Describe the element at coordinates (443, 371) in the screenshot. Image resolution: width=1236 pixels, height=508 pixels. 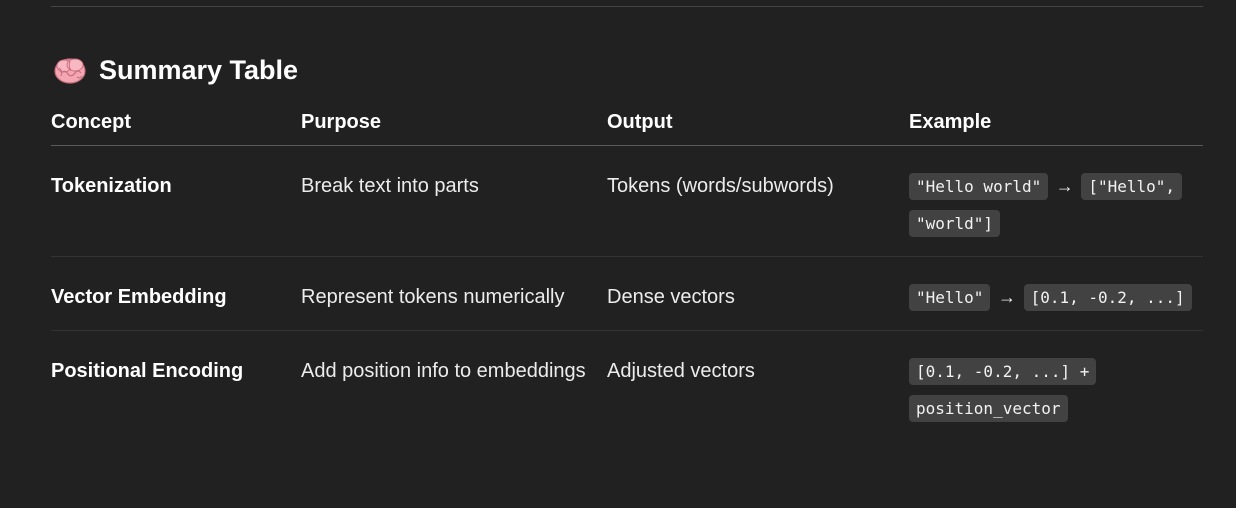
I see `purpose-cell: Add position info to embeddings` at that location.